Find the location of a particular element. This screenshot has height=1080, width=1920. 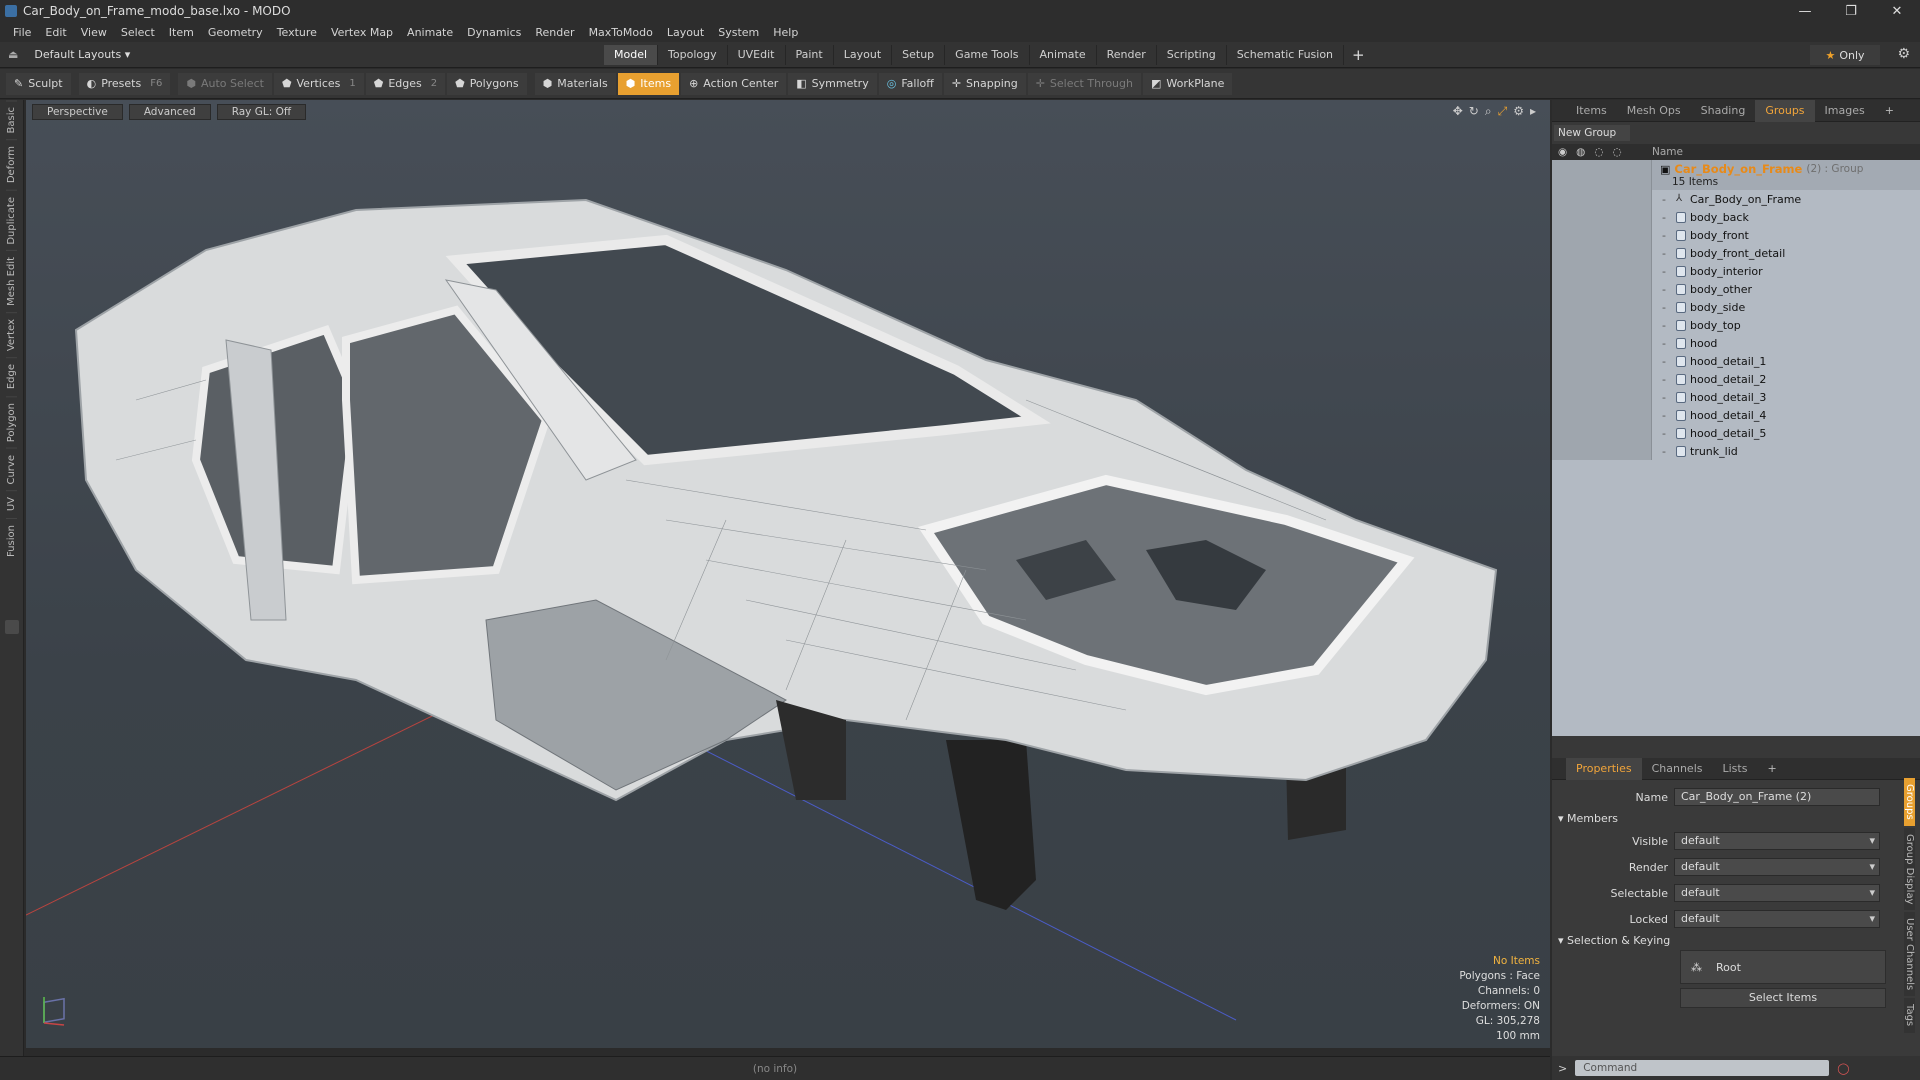

tab-images: Images is located at coordinates (1845, 111).